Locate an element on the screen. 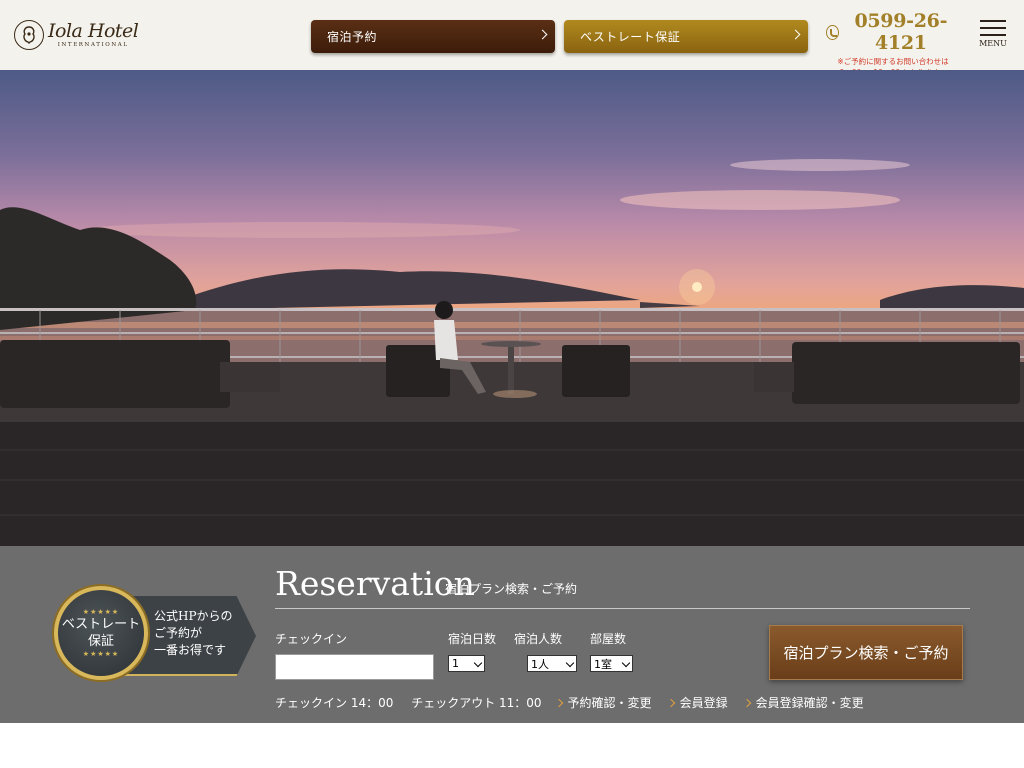 This screenshot has width=1024, height=768. badge-text-line-3: 一番お得です is located at coordinates (190, 650).